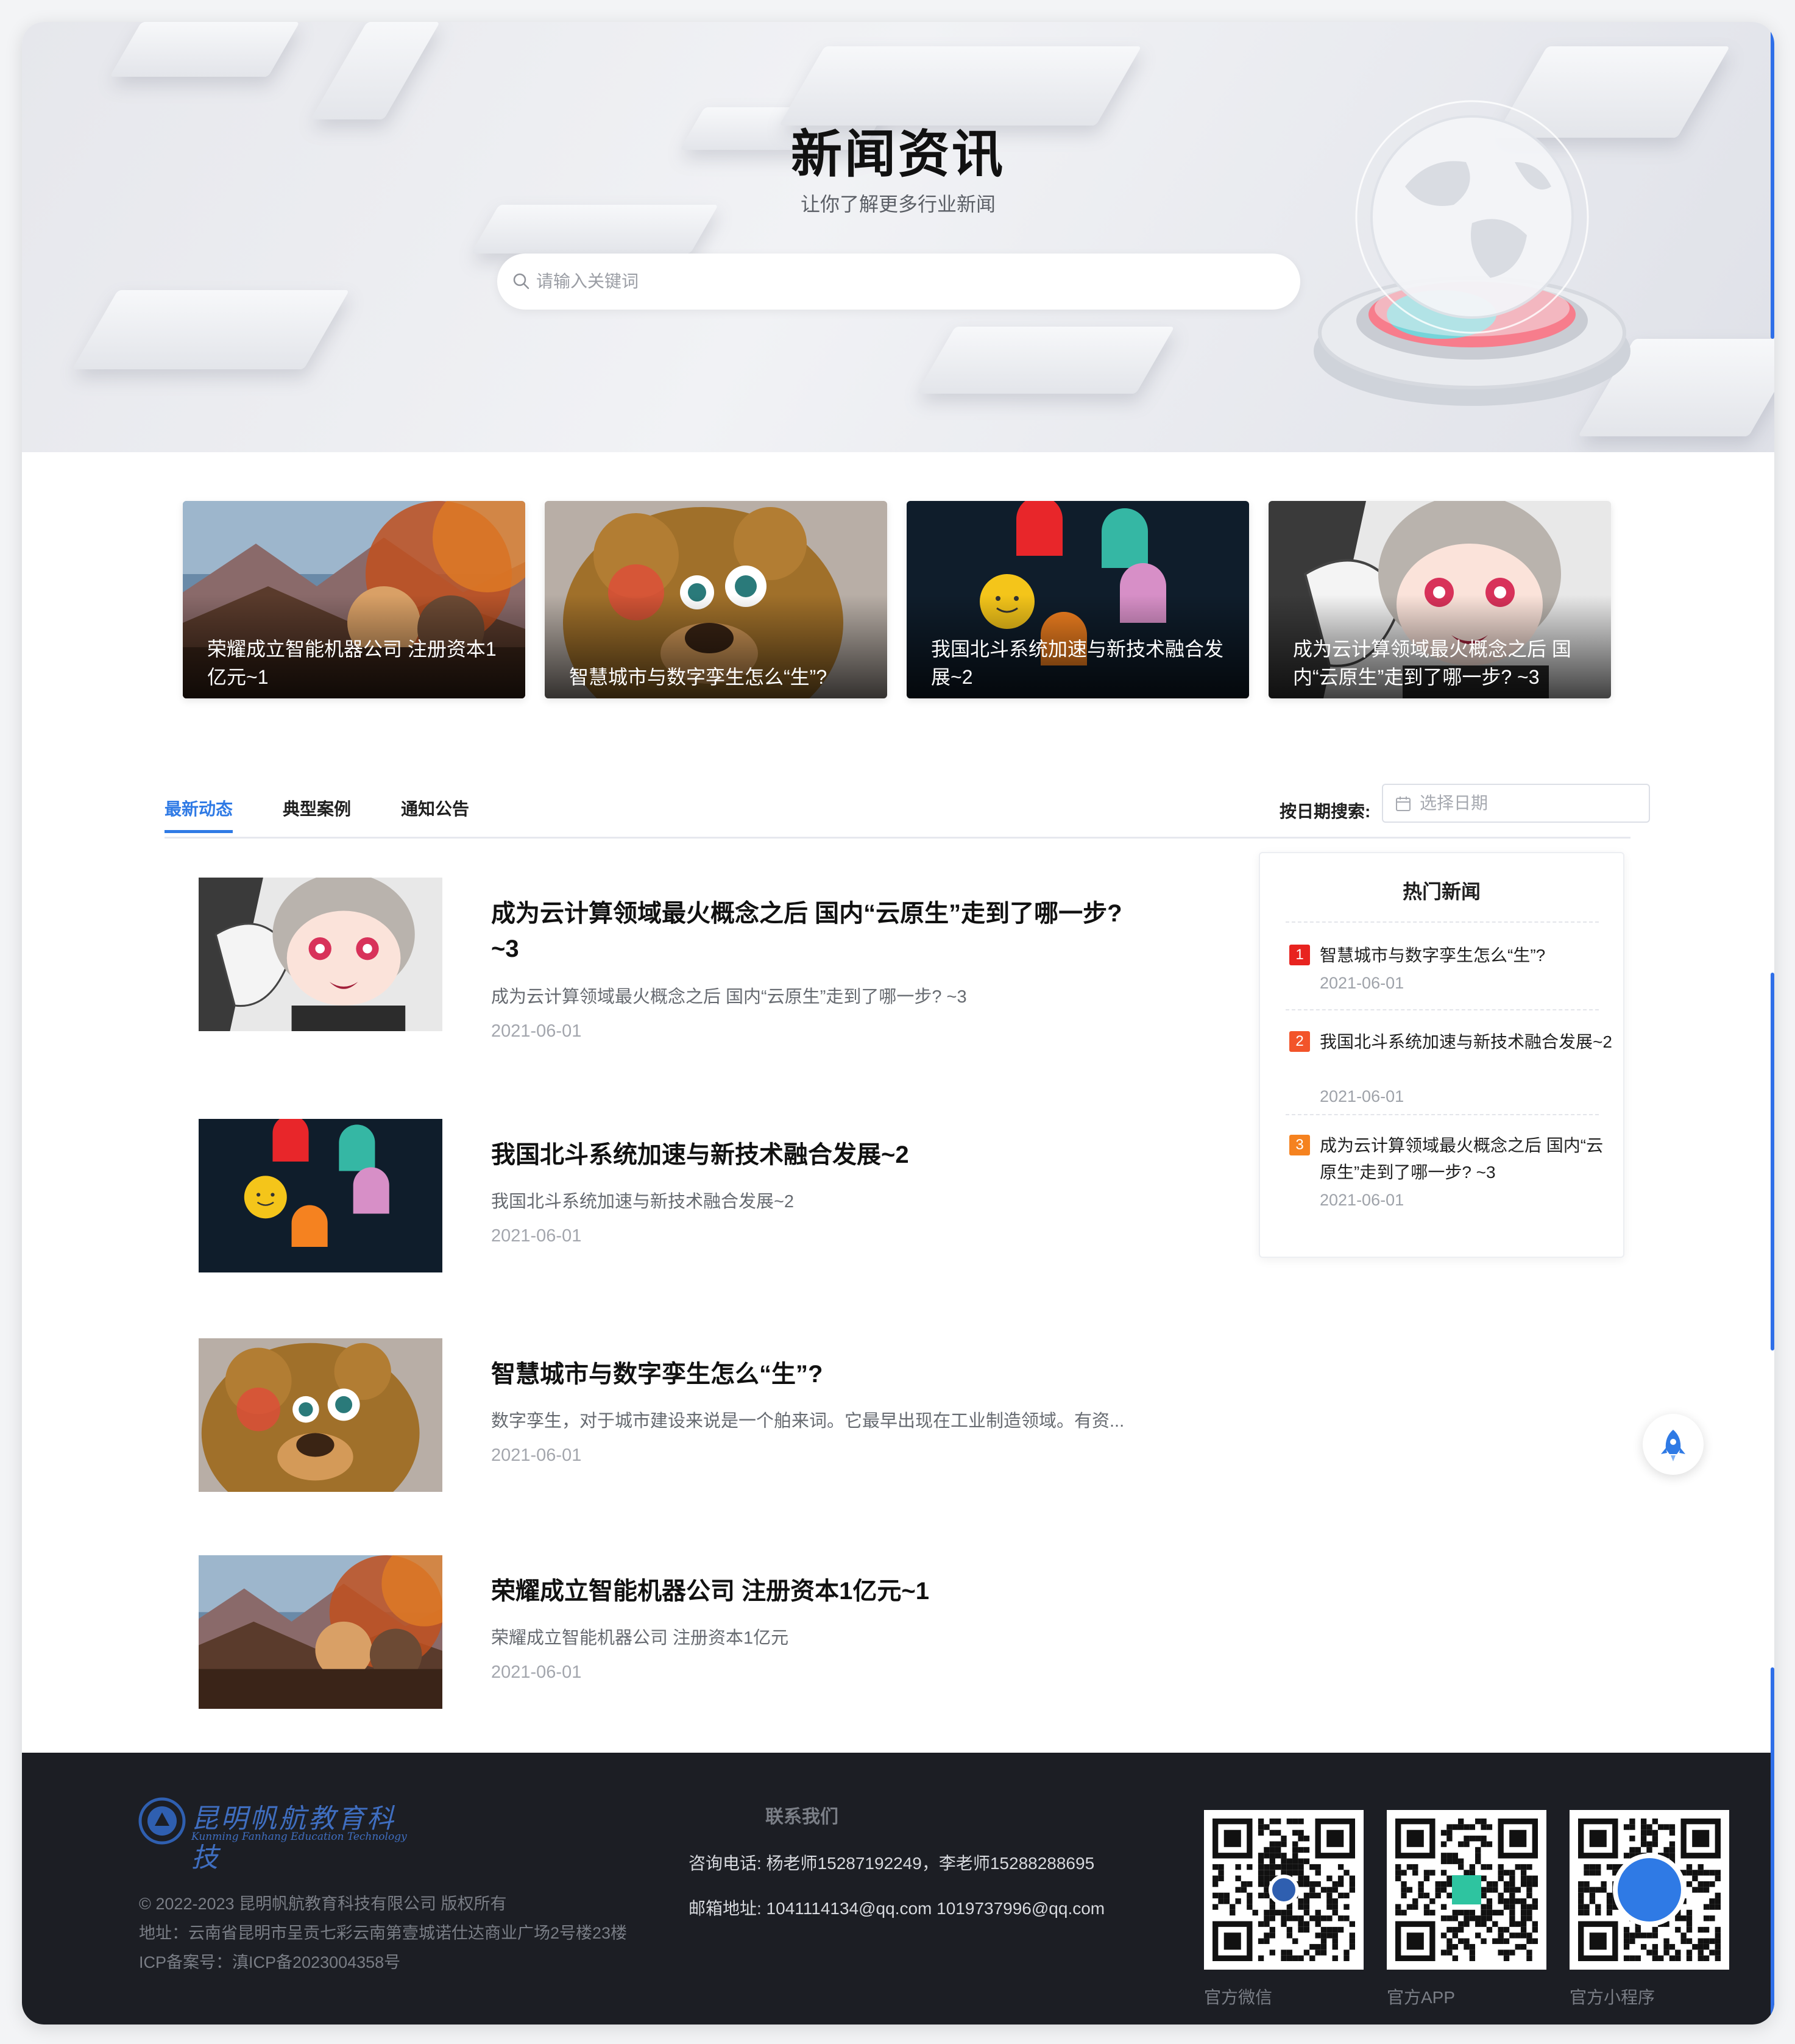  I want to click on contact-phone: 咨询电话: 杨老师15287192249，李老师15288288695, so click(892, 1863).